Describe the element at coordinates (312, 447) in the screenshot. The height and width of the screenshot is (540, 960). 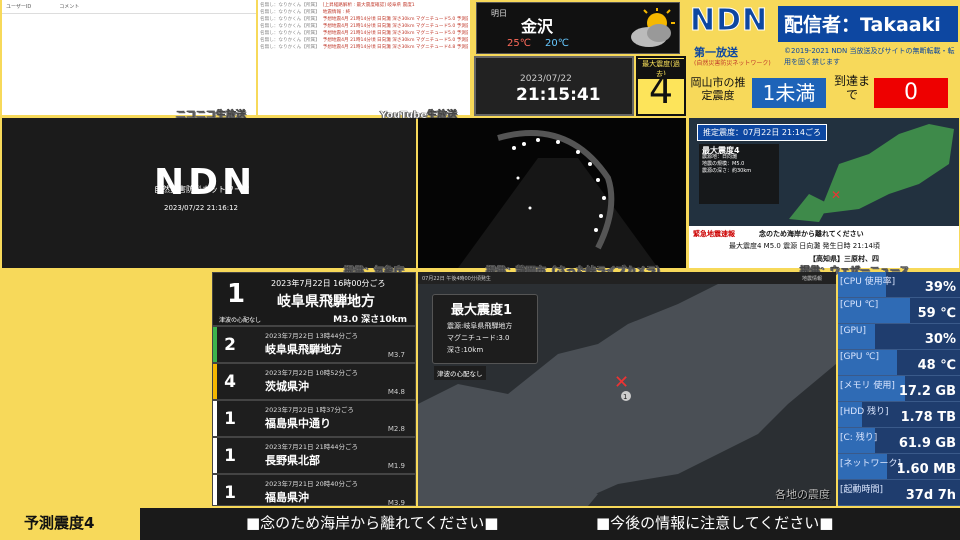
I see `quake-time: 2023年7月21日 21時44分ごろ` at that location.